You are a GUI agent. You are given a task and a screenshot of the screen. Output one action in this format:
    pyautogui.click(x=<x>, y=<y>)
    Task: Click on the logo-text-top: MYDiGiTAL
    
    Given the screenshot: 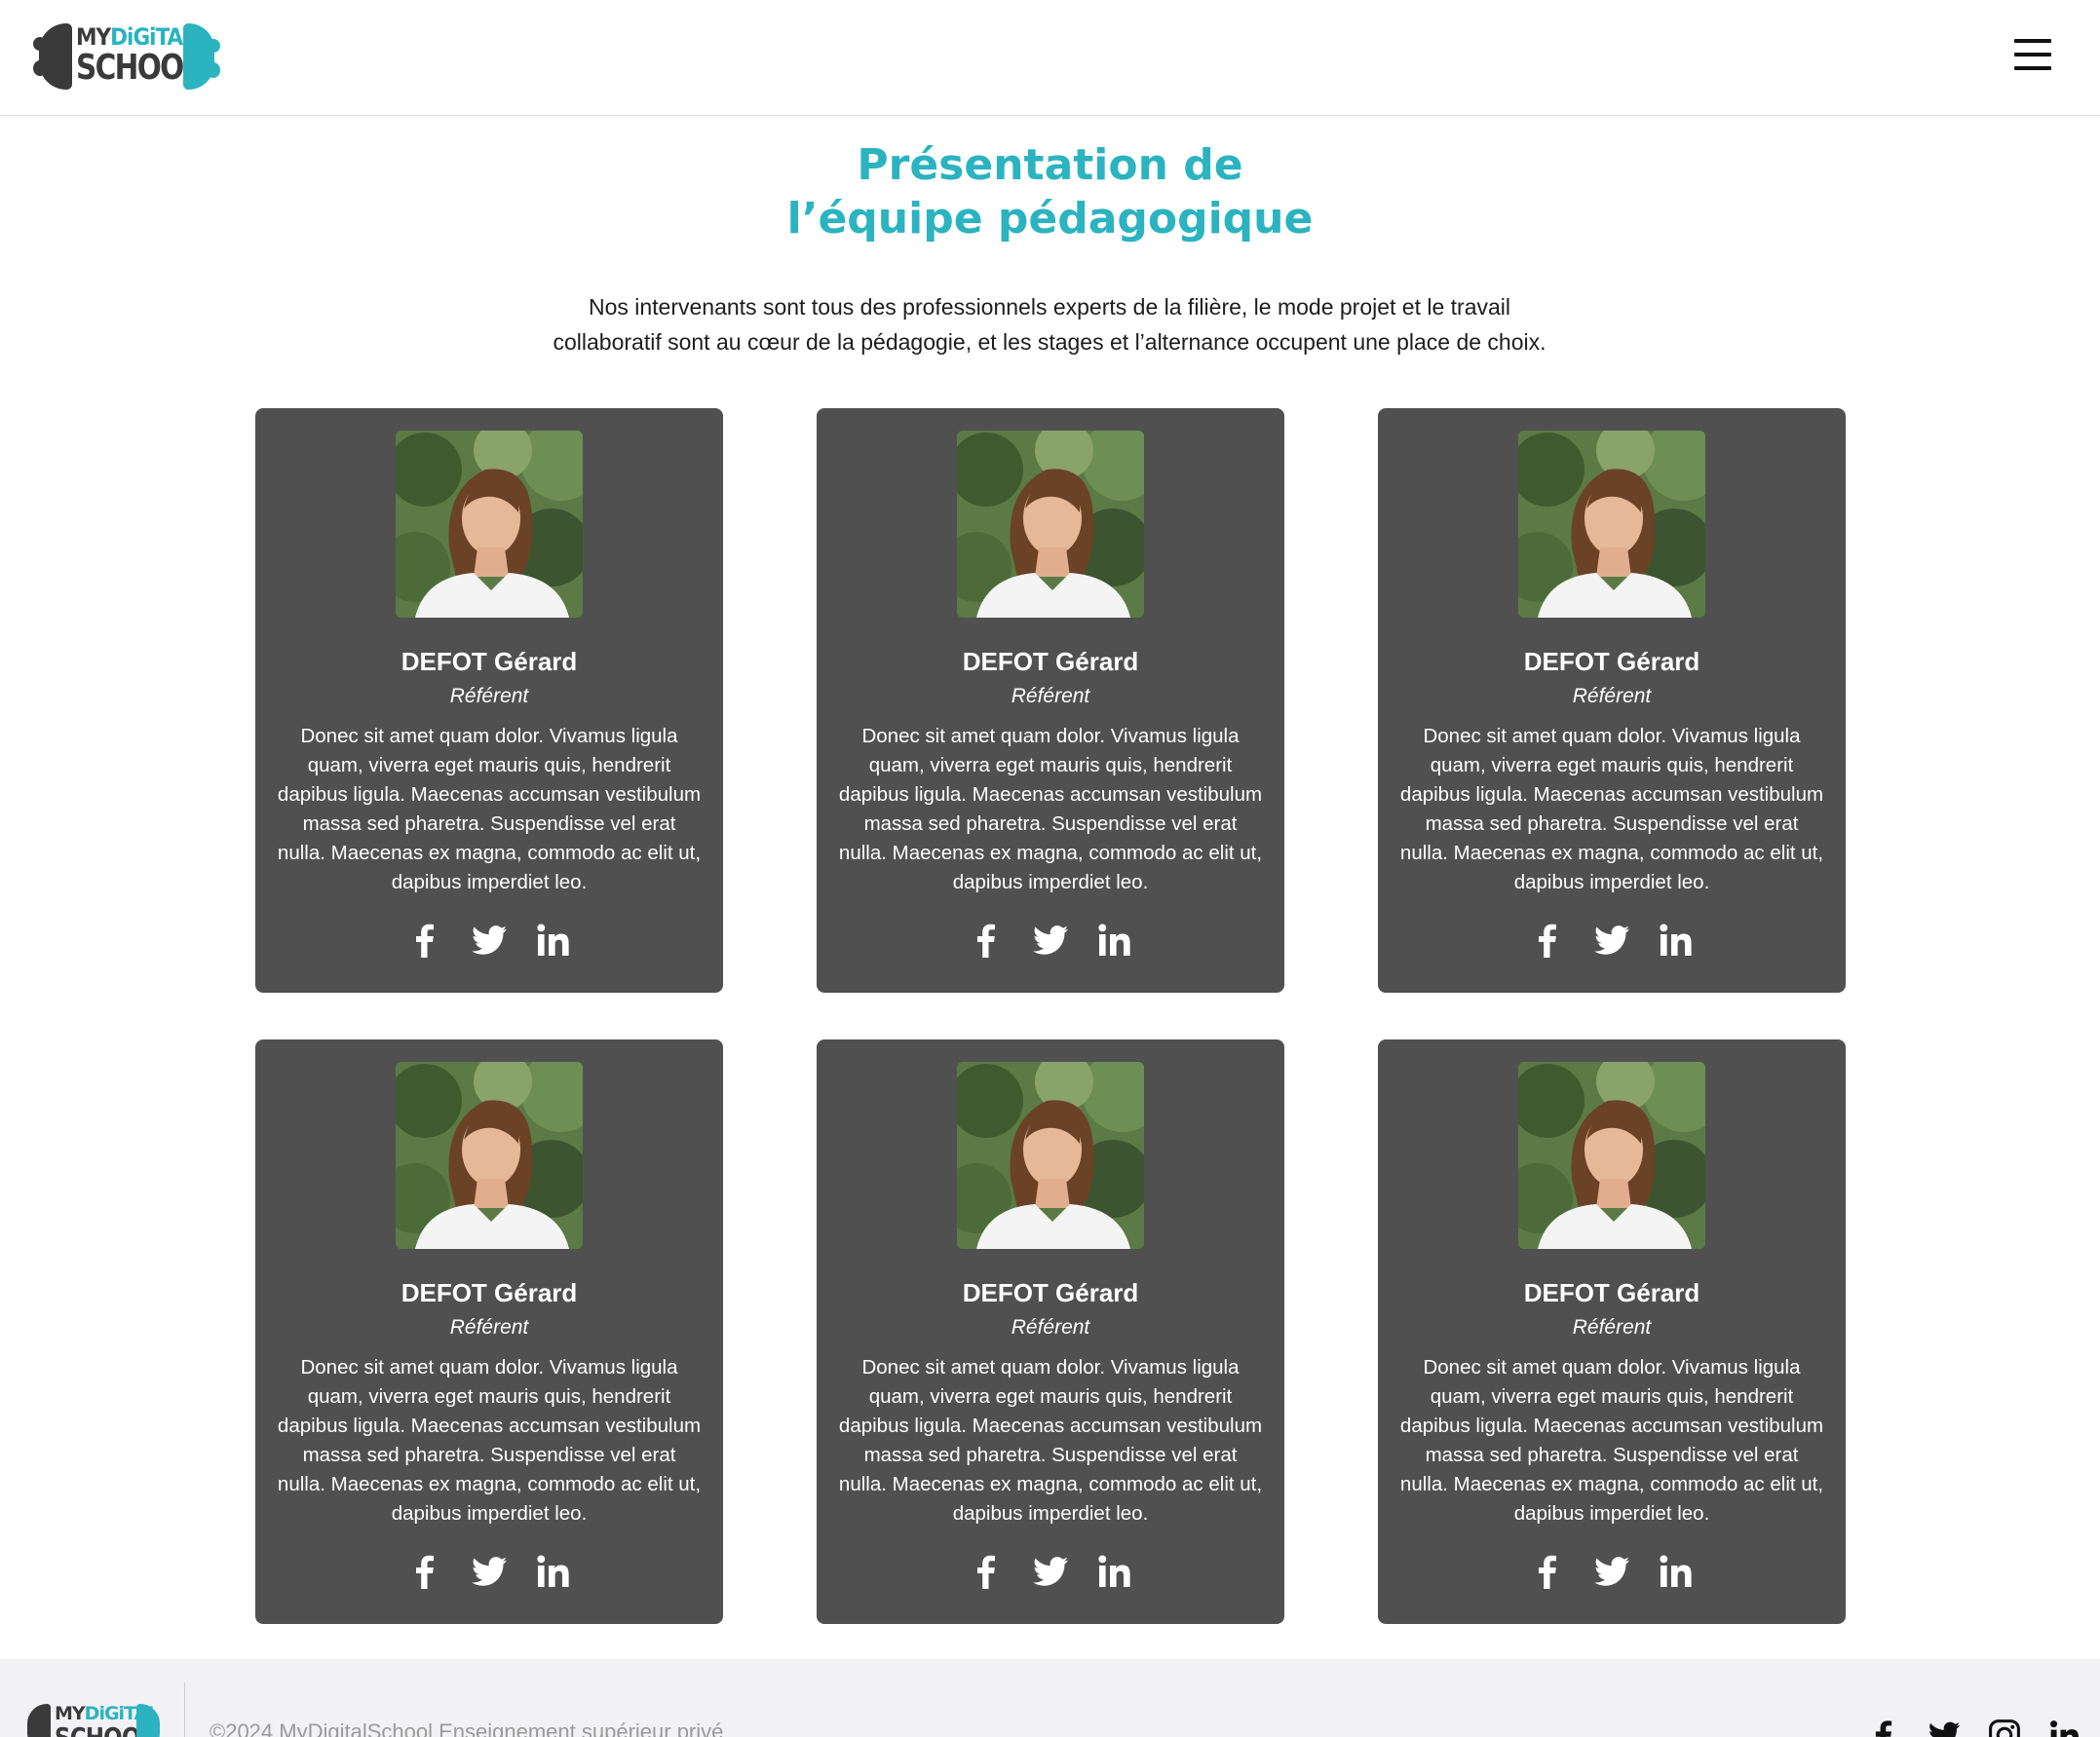 What is the action you would take?
    pyautogui.click(x=136, y=37)
    